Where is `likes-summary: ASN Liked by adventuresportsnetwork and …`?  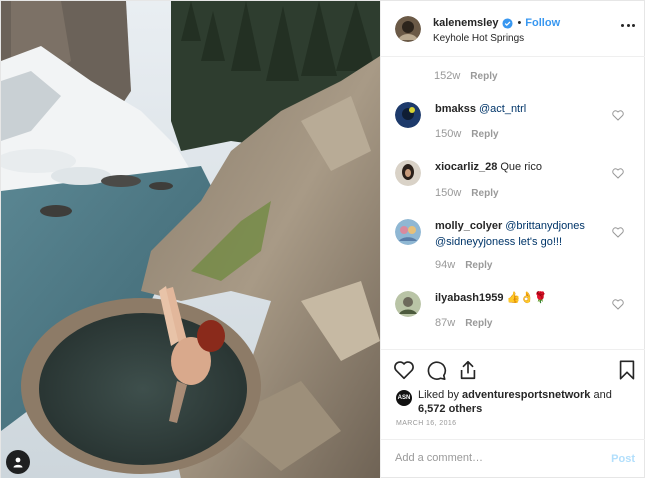 likes-summary: ASN Liked by adventuresportsnetwork and … is located at coordinates (517, 402).